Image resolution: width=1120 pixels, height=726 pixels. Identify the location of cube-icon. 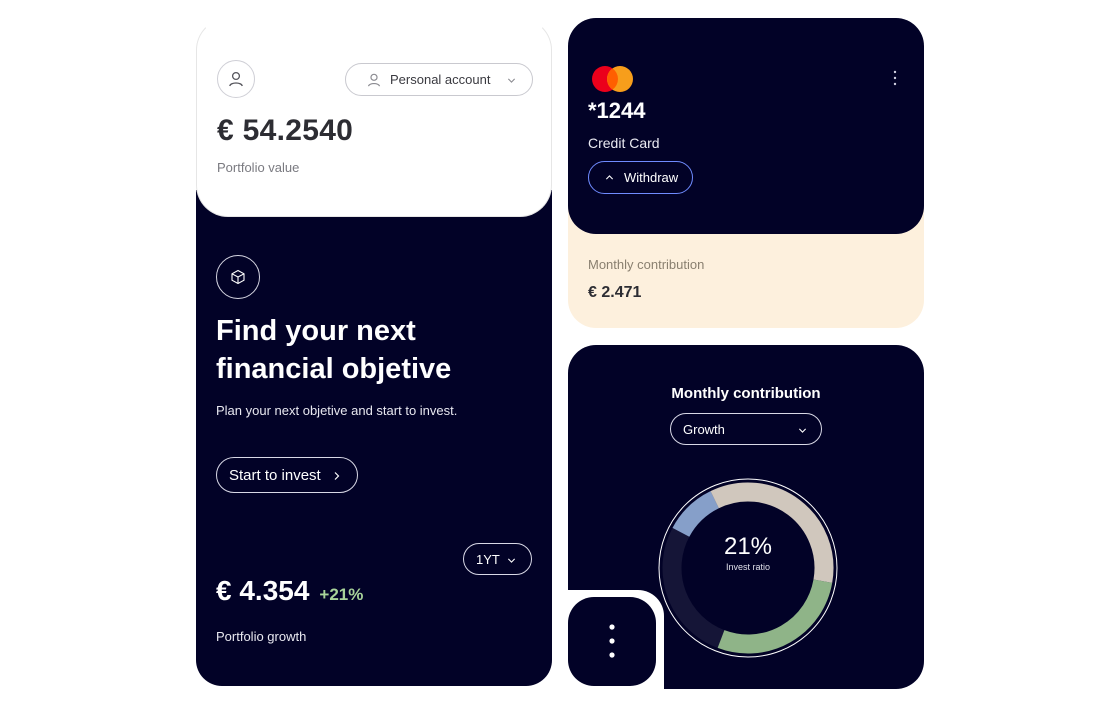
(238, 277).